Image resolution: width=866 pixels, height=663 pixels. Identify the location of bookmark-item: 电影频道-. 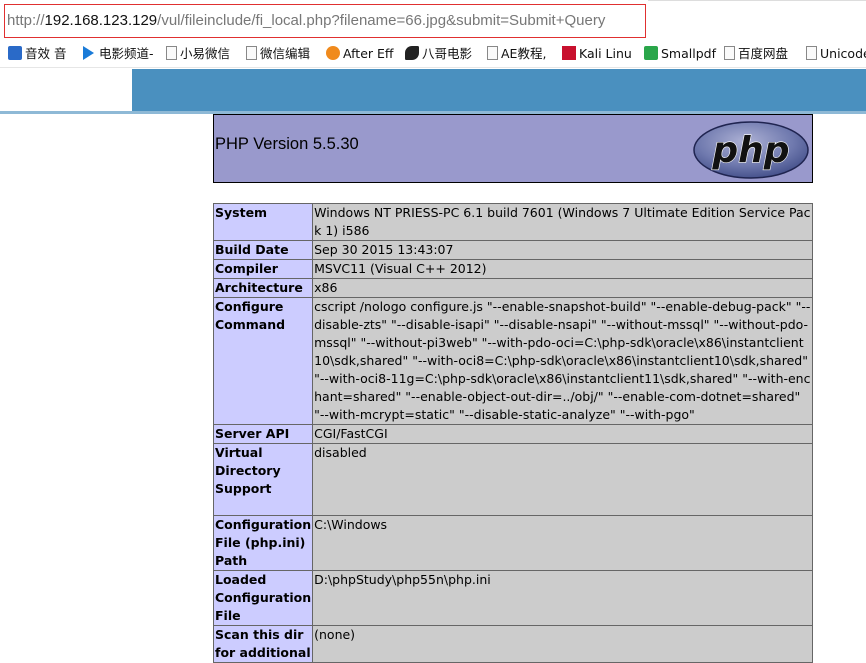
(118, 54).